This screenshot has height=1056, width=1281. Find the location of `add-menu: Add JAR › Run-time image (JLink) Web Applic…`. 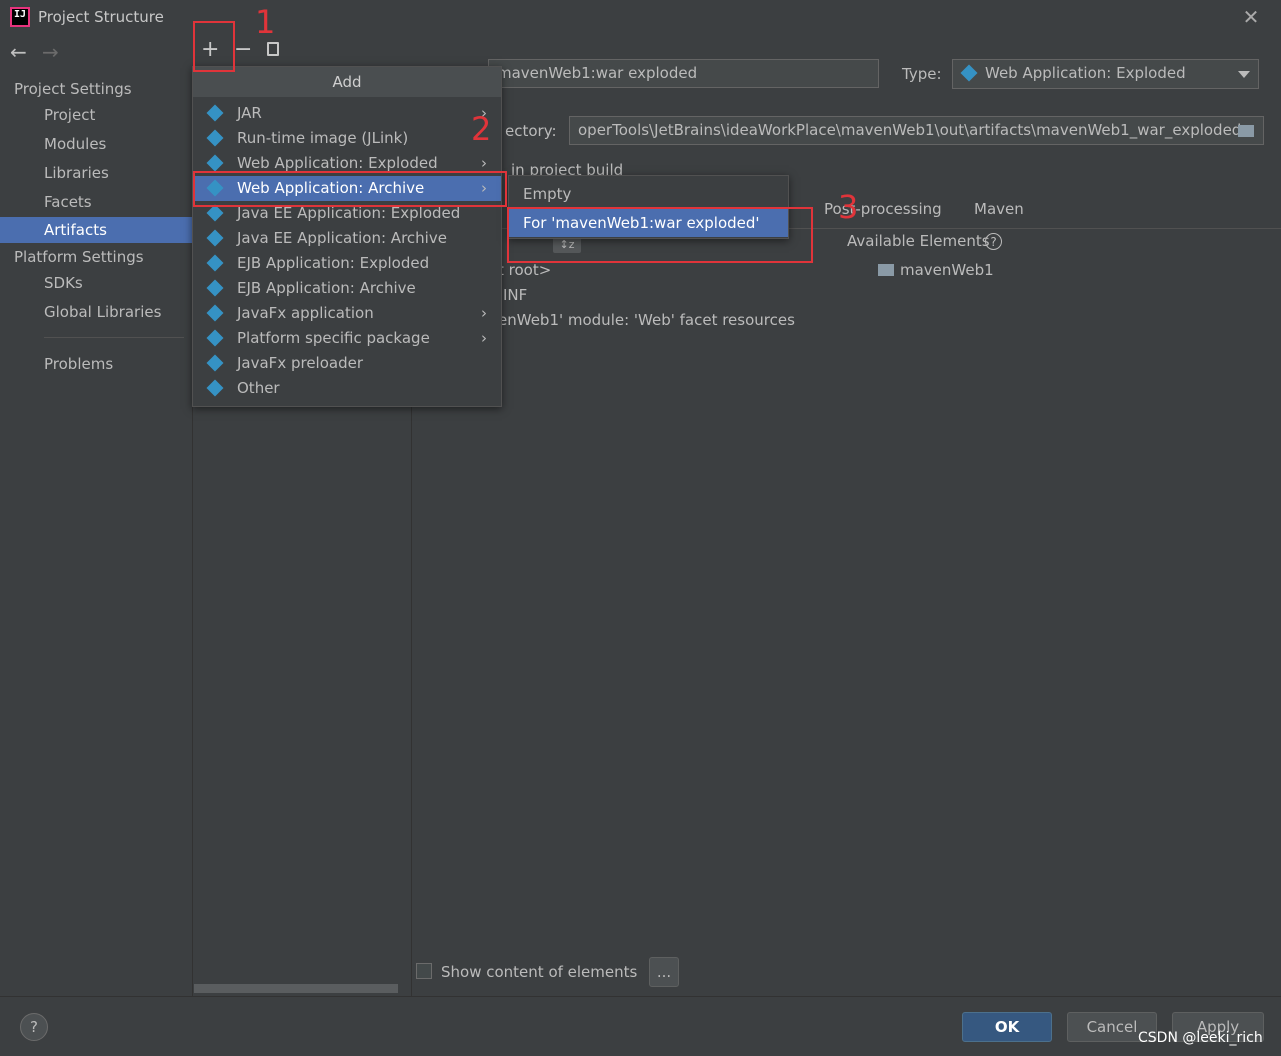

add-menu: Add JAR › Run-time image (JLink) Web Applic… is located at coordinates (347, 236).